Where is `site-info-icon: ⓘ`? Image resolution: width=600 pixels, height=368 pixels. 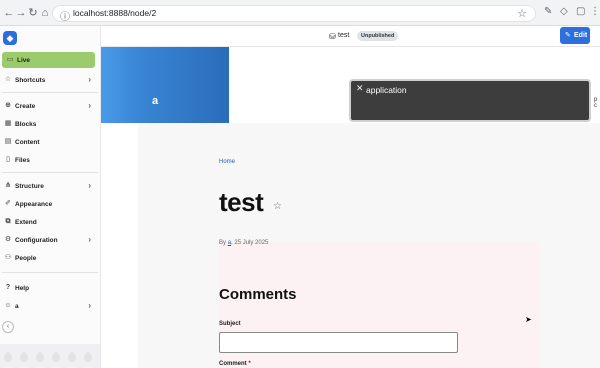
site-info-icon: ⓘ is located at coordinates (65, 15).